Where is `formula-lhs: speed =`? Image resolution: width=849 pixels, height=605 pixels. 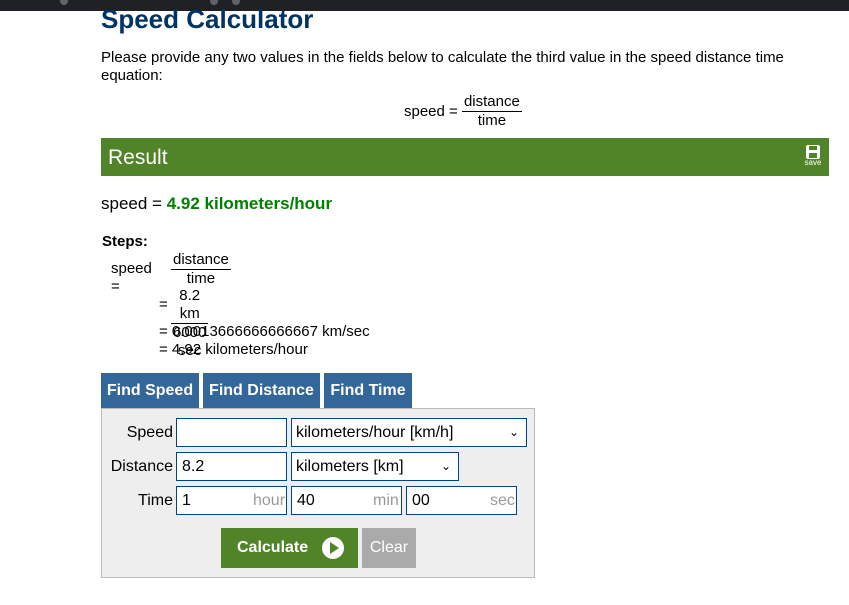
formula-lhs: speed = is located at coordinates (431, 111).